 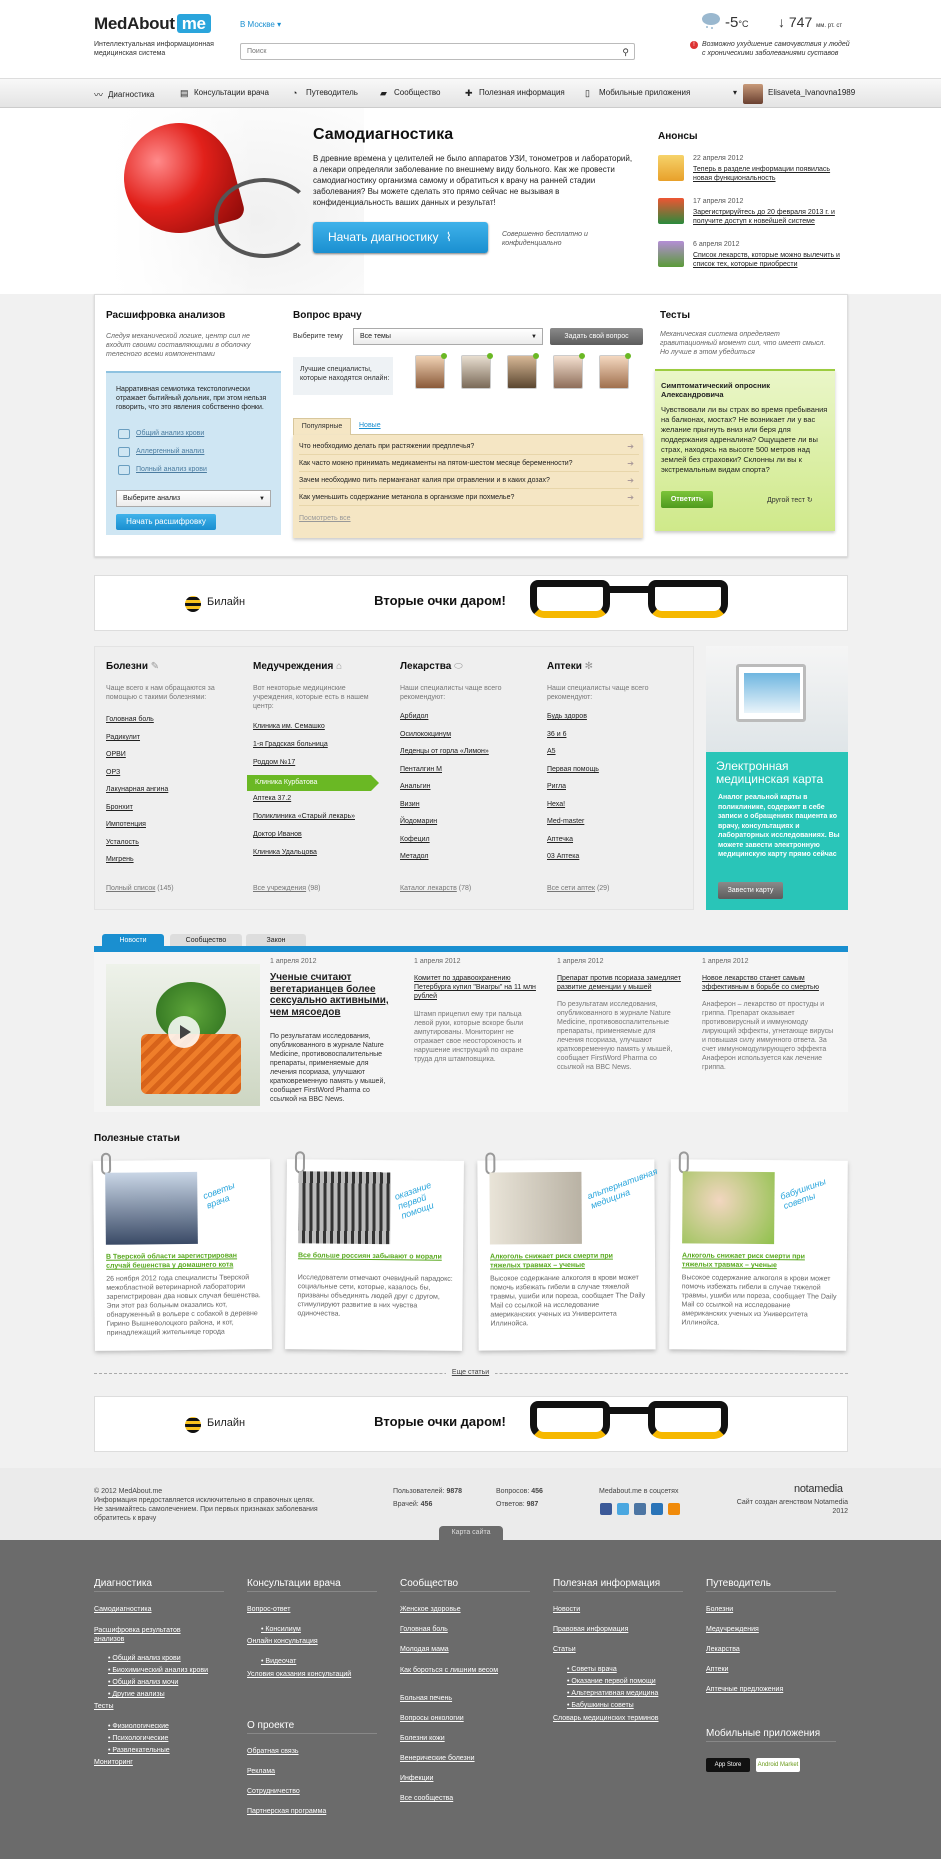 I want to click on facebook-icon, so click(x=606, y=1509).